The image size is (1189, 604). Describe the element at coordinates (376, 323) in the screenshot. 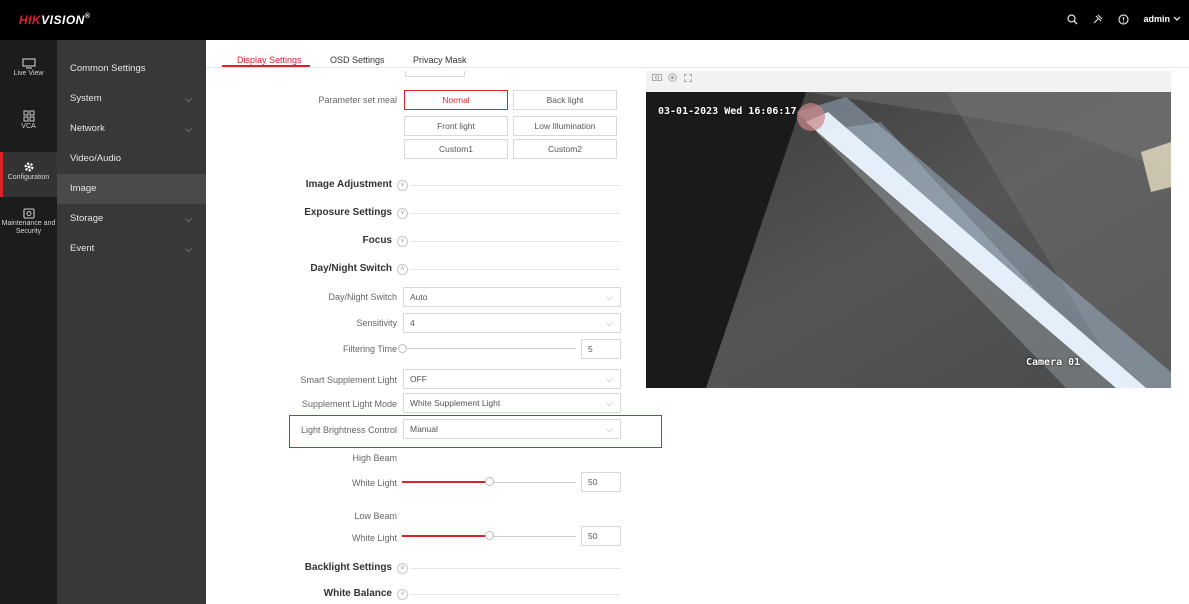

I see `sensitivity-label: Sensitivity` at that location.